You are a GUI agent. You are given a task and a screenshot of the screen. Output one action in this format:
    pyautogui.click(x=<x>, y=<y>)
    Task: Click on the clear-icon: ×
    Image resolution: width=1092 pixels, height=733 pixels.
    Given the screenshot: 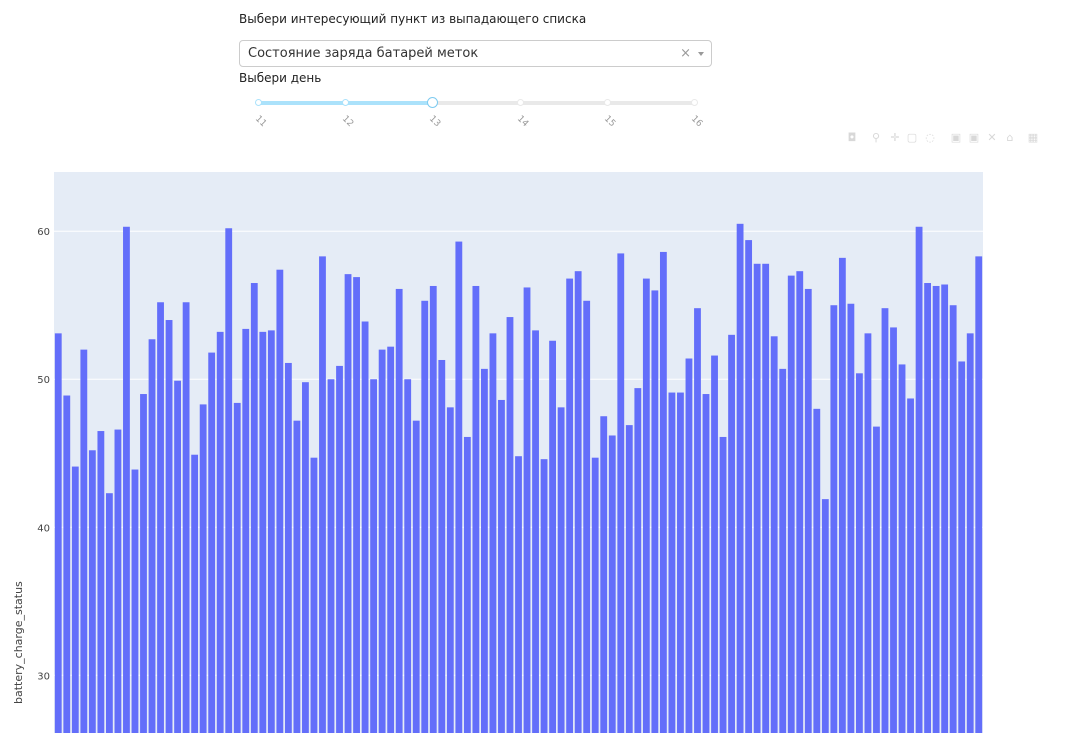 What is the action you would take?
    pyautogui.click(x=685, y=53)
    